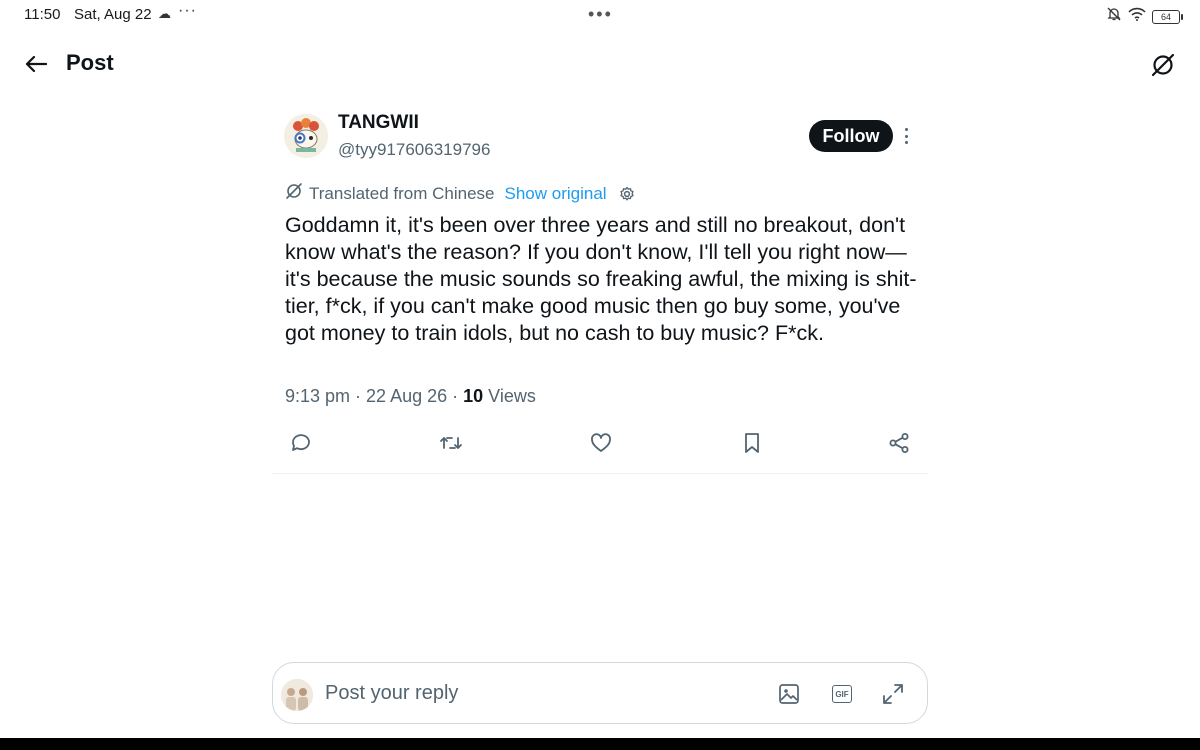 The width and height of the screenshot is (1200, 750). Describe the element at coordinates (899, 443) in the screenshot. I see `share-icon` at that location.